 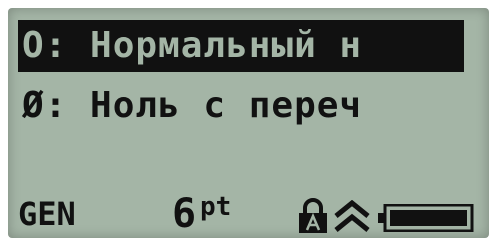 What do you see at coordinates (352, 216) in the screenshot?
I see `caps-arrow-icon` at bounding box center [352, 216].